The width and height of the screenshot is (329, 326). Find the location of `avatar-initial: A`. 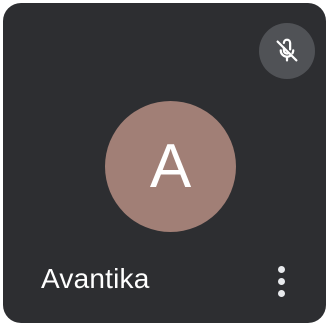

avatar-initial: A is located at coordinates (170, 166).